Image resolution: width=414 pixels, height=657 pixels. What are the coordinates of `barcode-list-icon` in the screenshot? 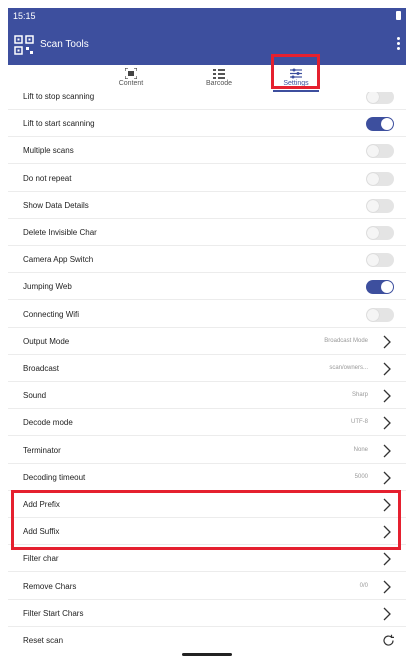 It's located at (219, 74).